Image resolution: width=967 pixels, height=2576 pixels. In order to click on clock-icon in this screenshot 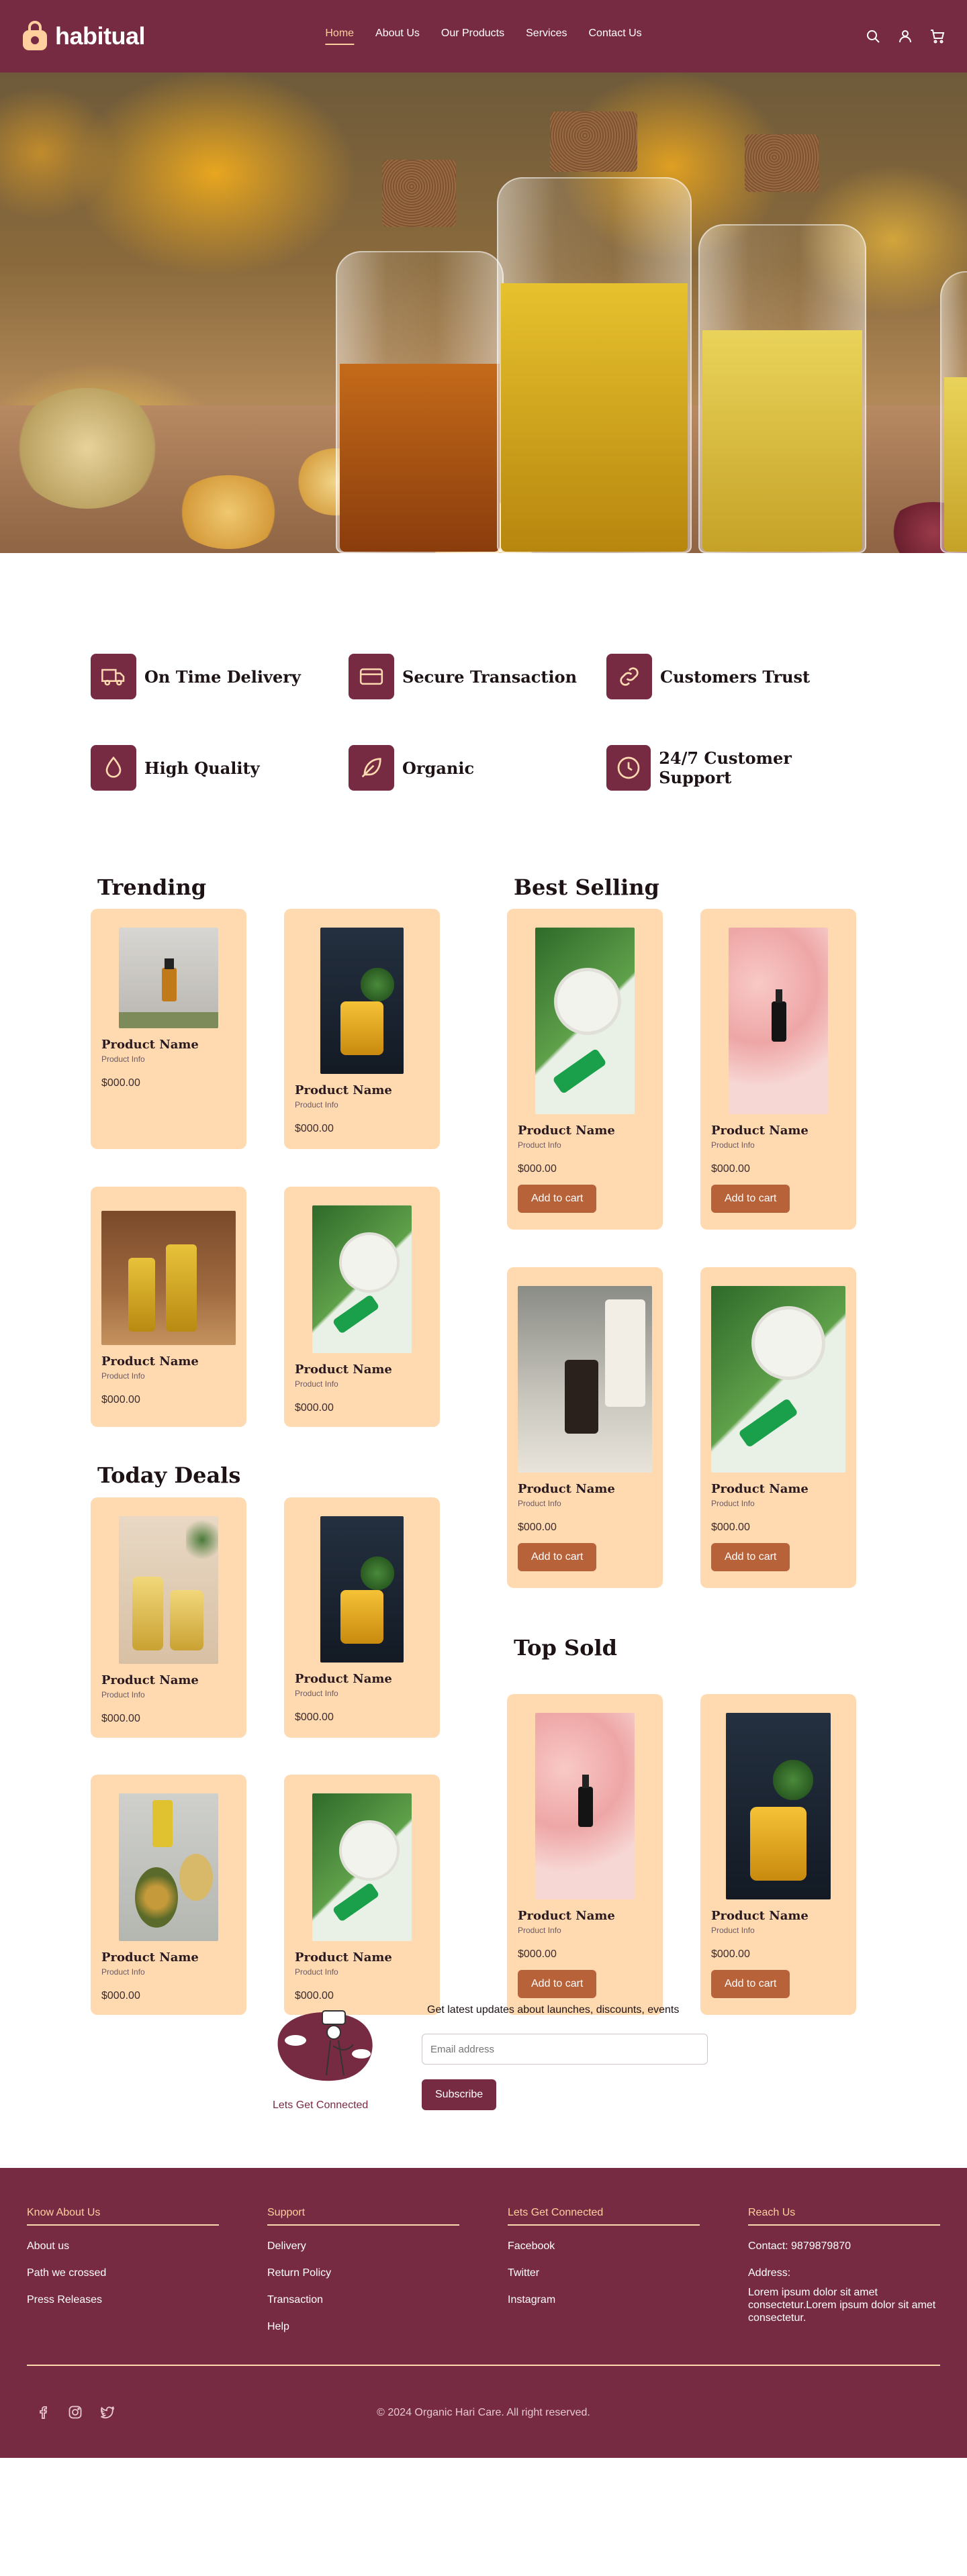, I will do `click(628, 768)`.